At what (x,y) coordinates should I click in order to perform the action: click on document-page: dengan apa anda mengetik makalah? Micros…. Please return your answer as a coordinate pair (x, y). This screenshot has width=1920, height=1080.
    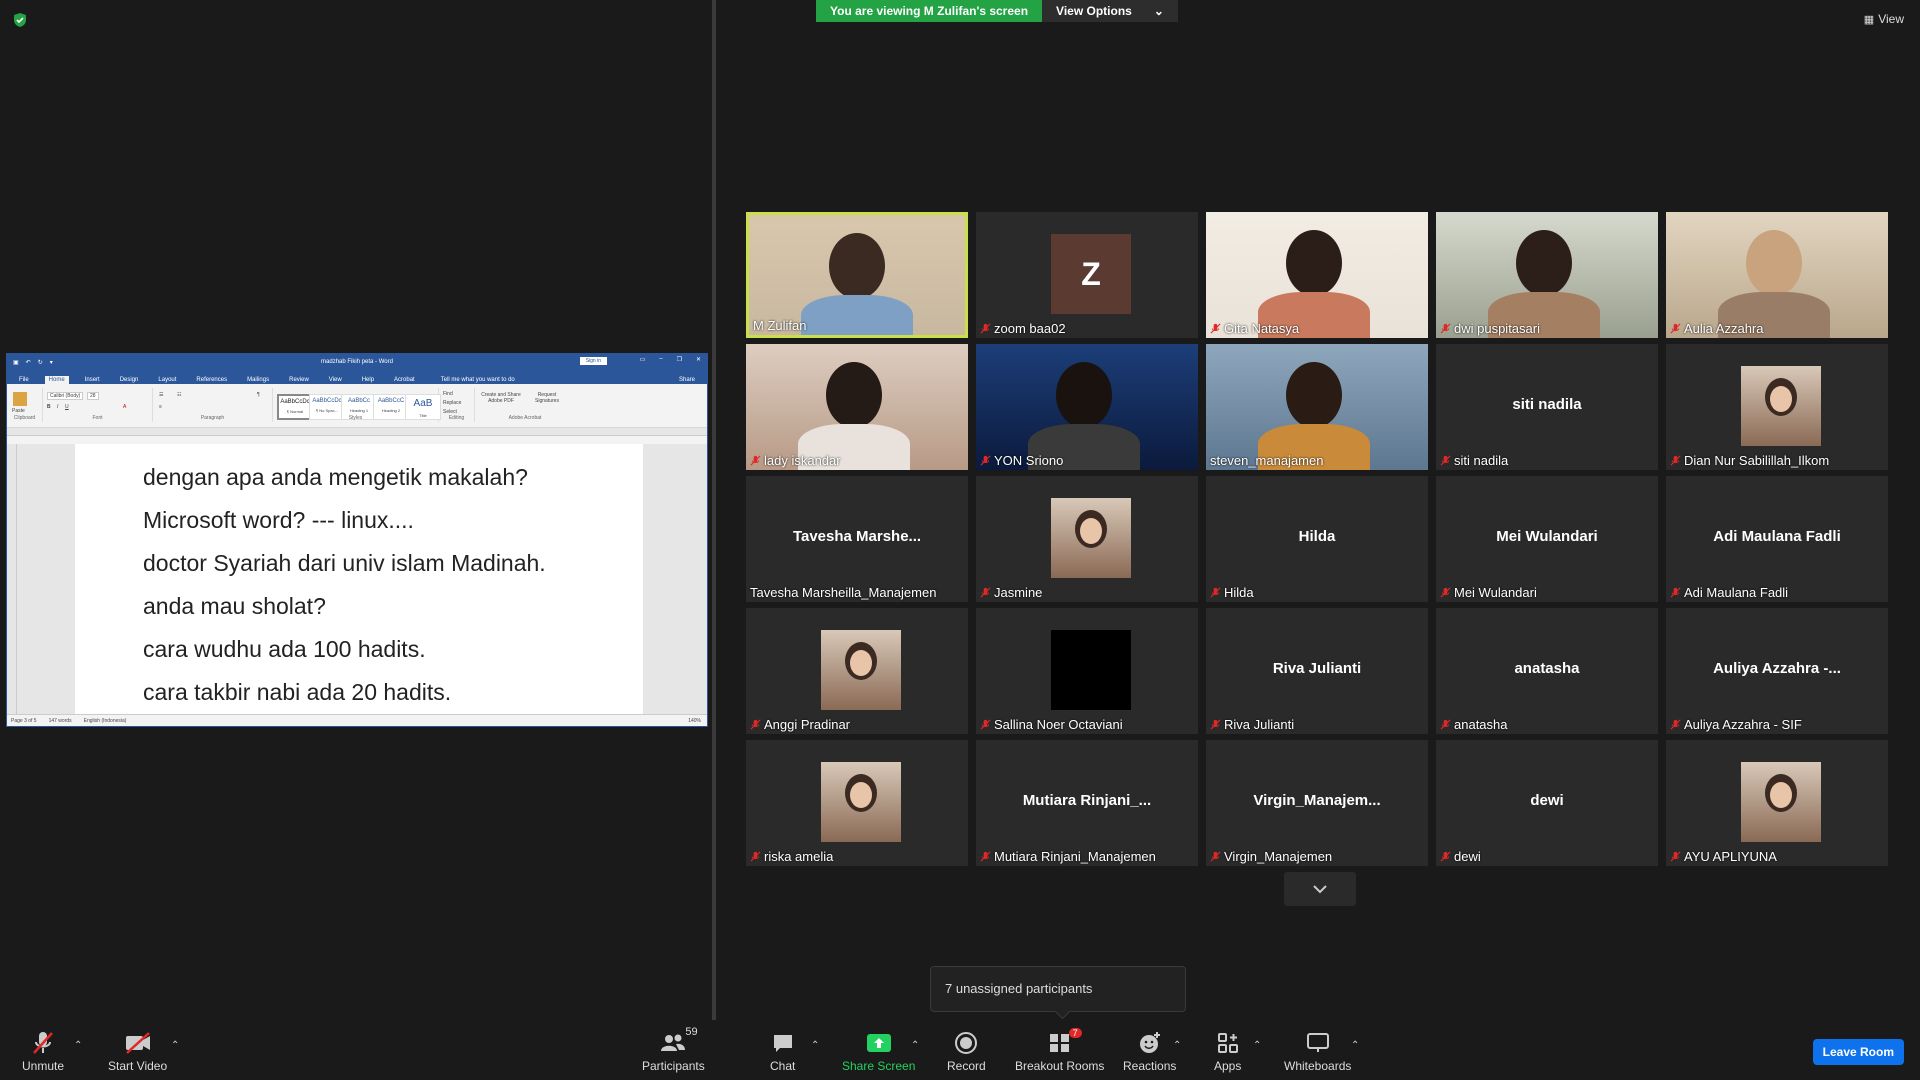
    Looking at the image, I should click on (359, 580).